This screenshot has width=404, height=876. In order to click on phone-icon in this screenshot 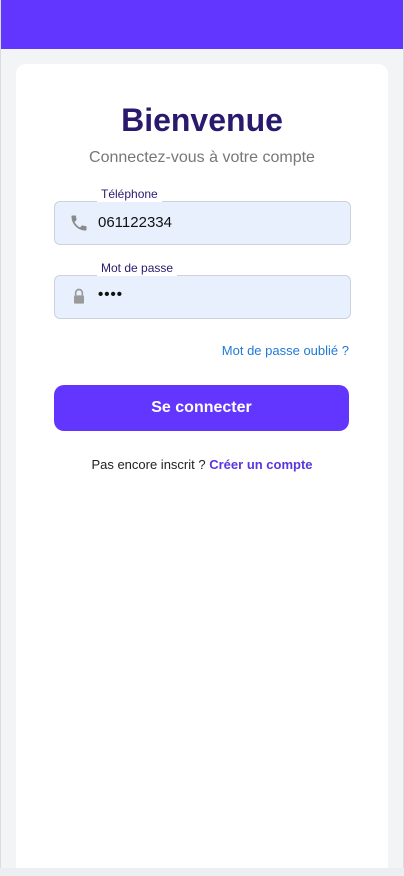, I will do `click(79, 223)`.